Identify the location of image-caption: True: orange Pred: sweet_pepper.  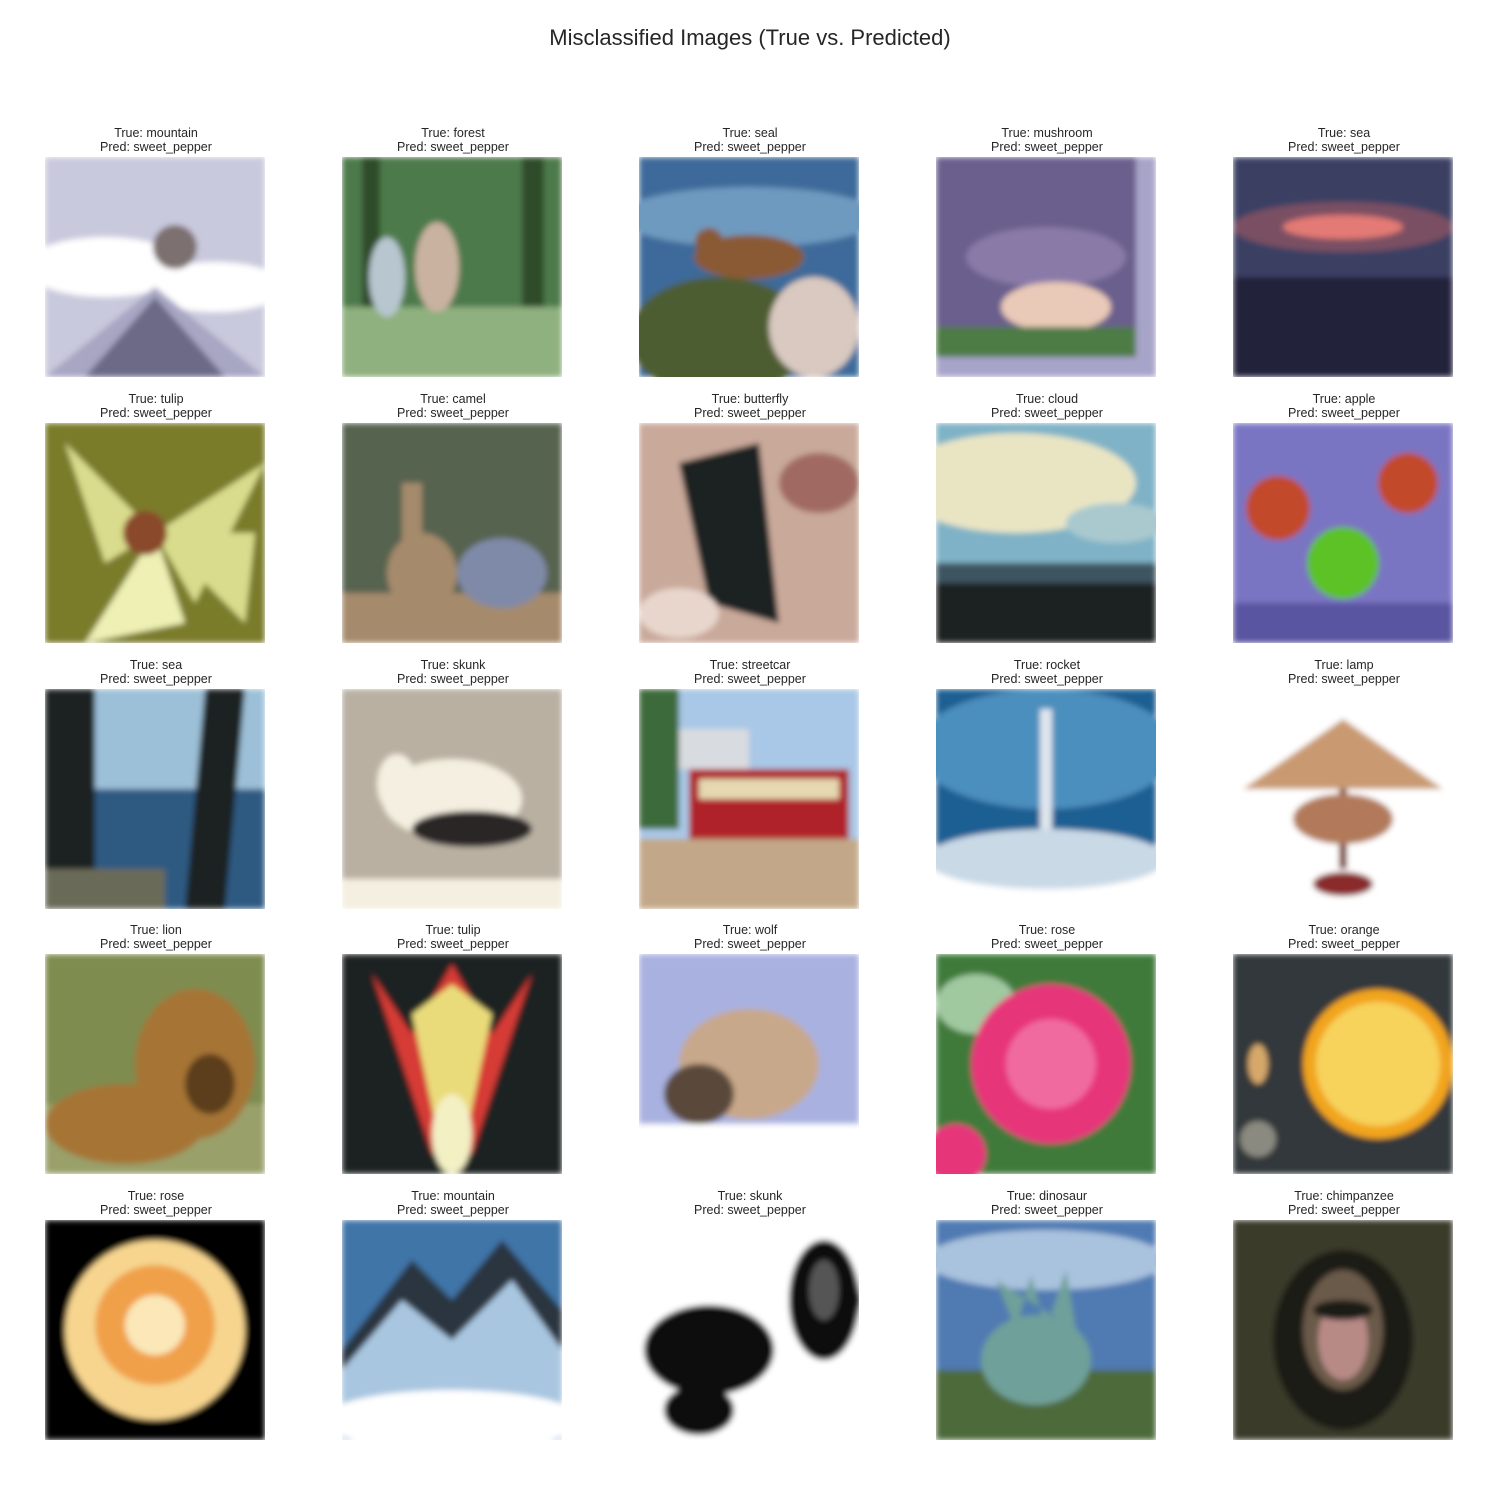
(1344, 937).